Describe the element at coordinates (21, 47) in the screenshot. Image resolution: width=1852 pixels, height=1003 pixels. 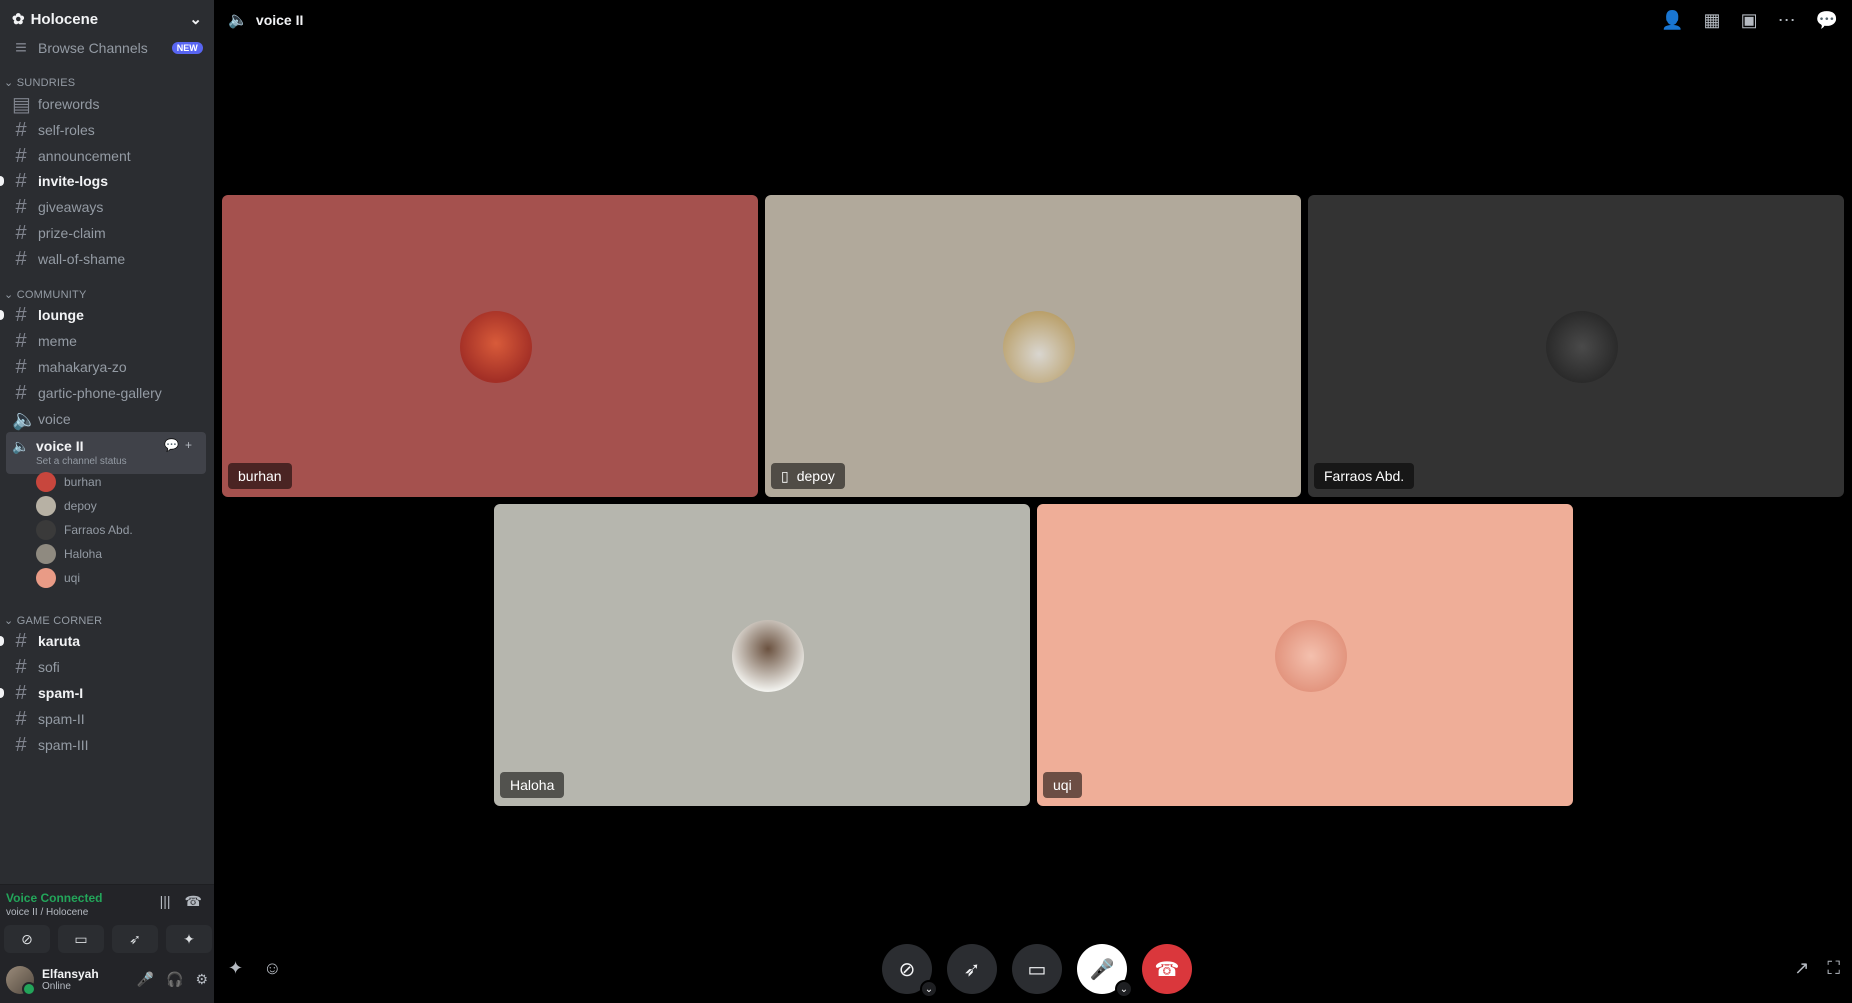
I see `browse-icon: ≡` at that location.